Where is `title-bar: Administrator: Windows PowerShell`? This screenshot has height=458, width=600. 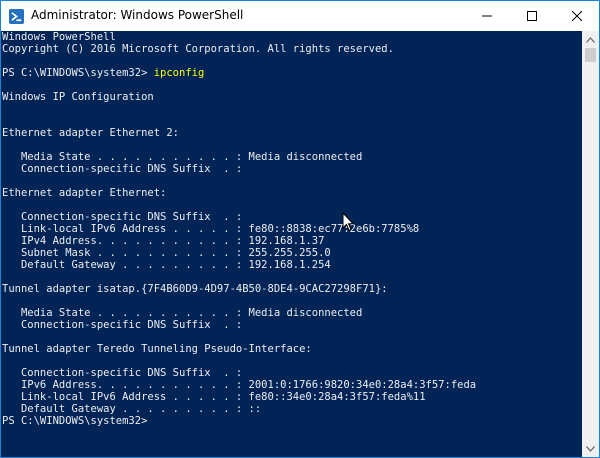
title-bar: Administrator: Windows PowerShell is located at coordinates (300, 16).